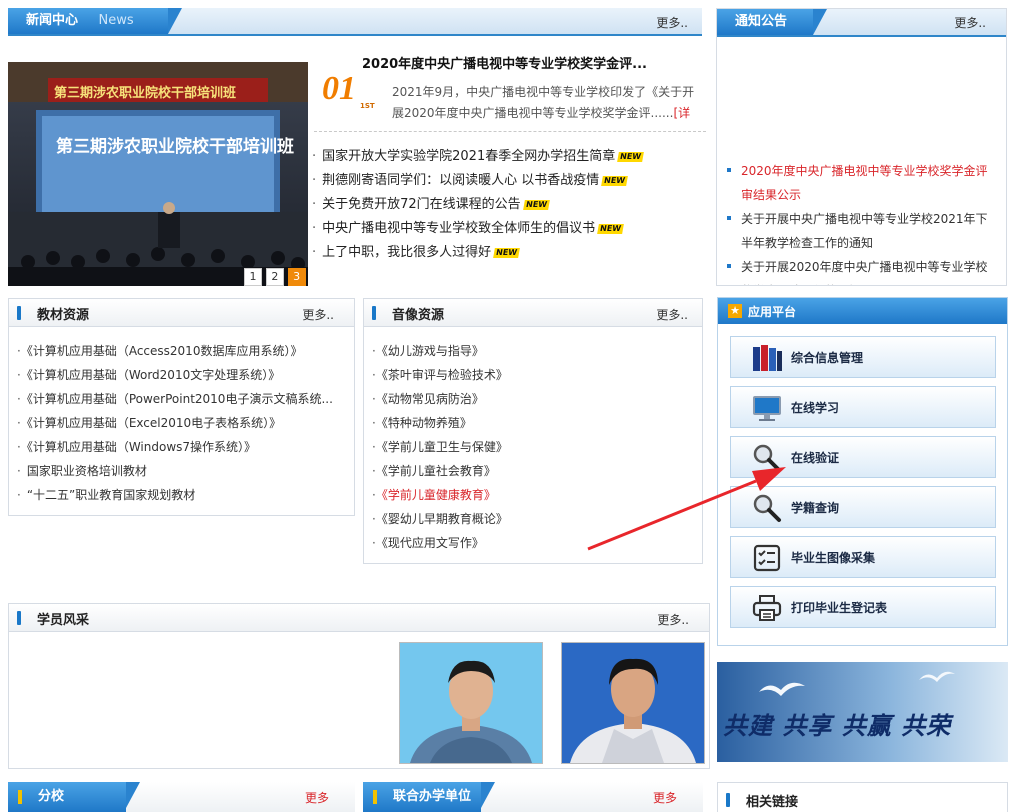 The height and width of the screenshot is (812, 1011). What do you see at coordinates (532, 375) in the screenshot?
I see `list-item: · 《茶叶审评与检验技术》` at bounding box center [532, 375].